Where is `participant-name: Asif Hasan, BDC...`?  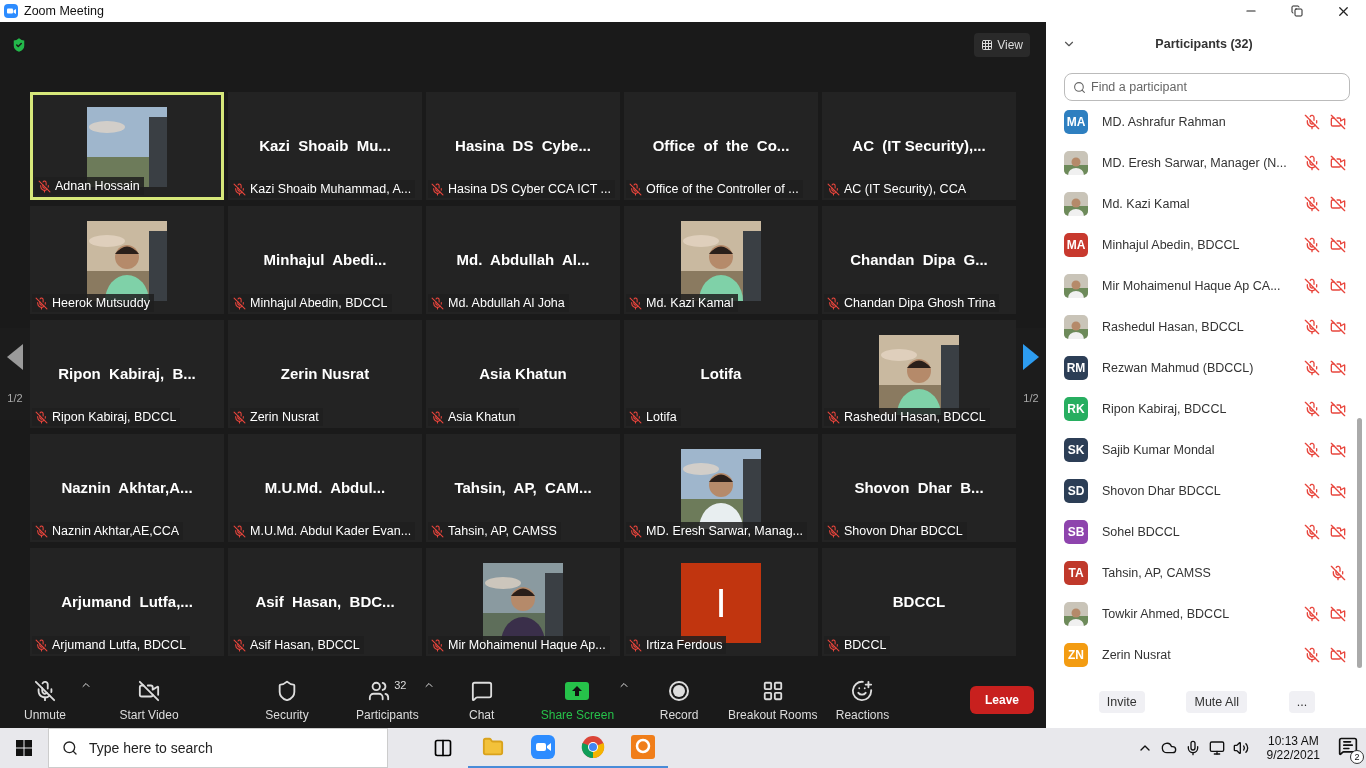 participant-name: Asif Hasan, BDC... is located at coordinates (325, 601).